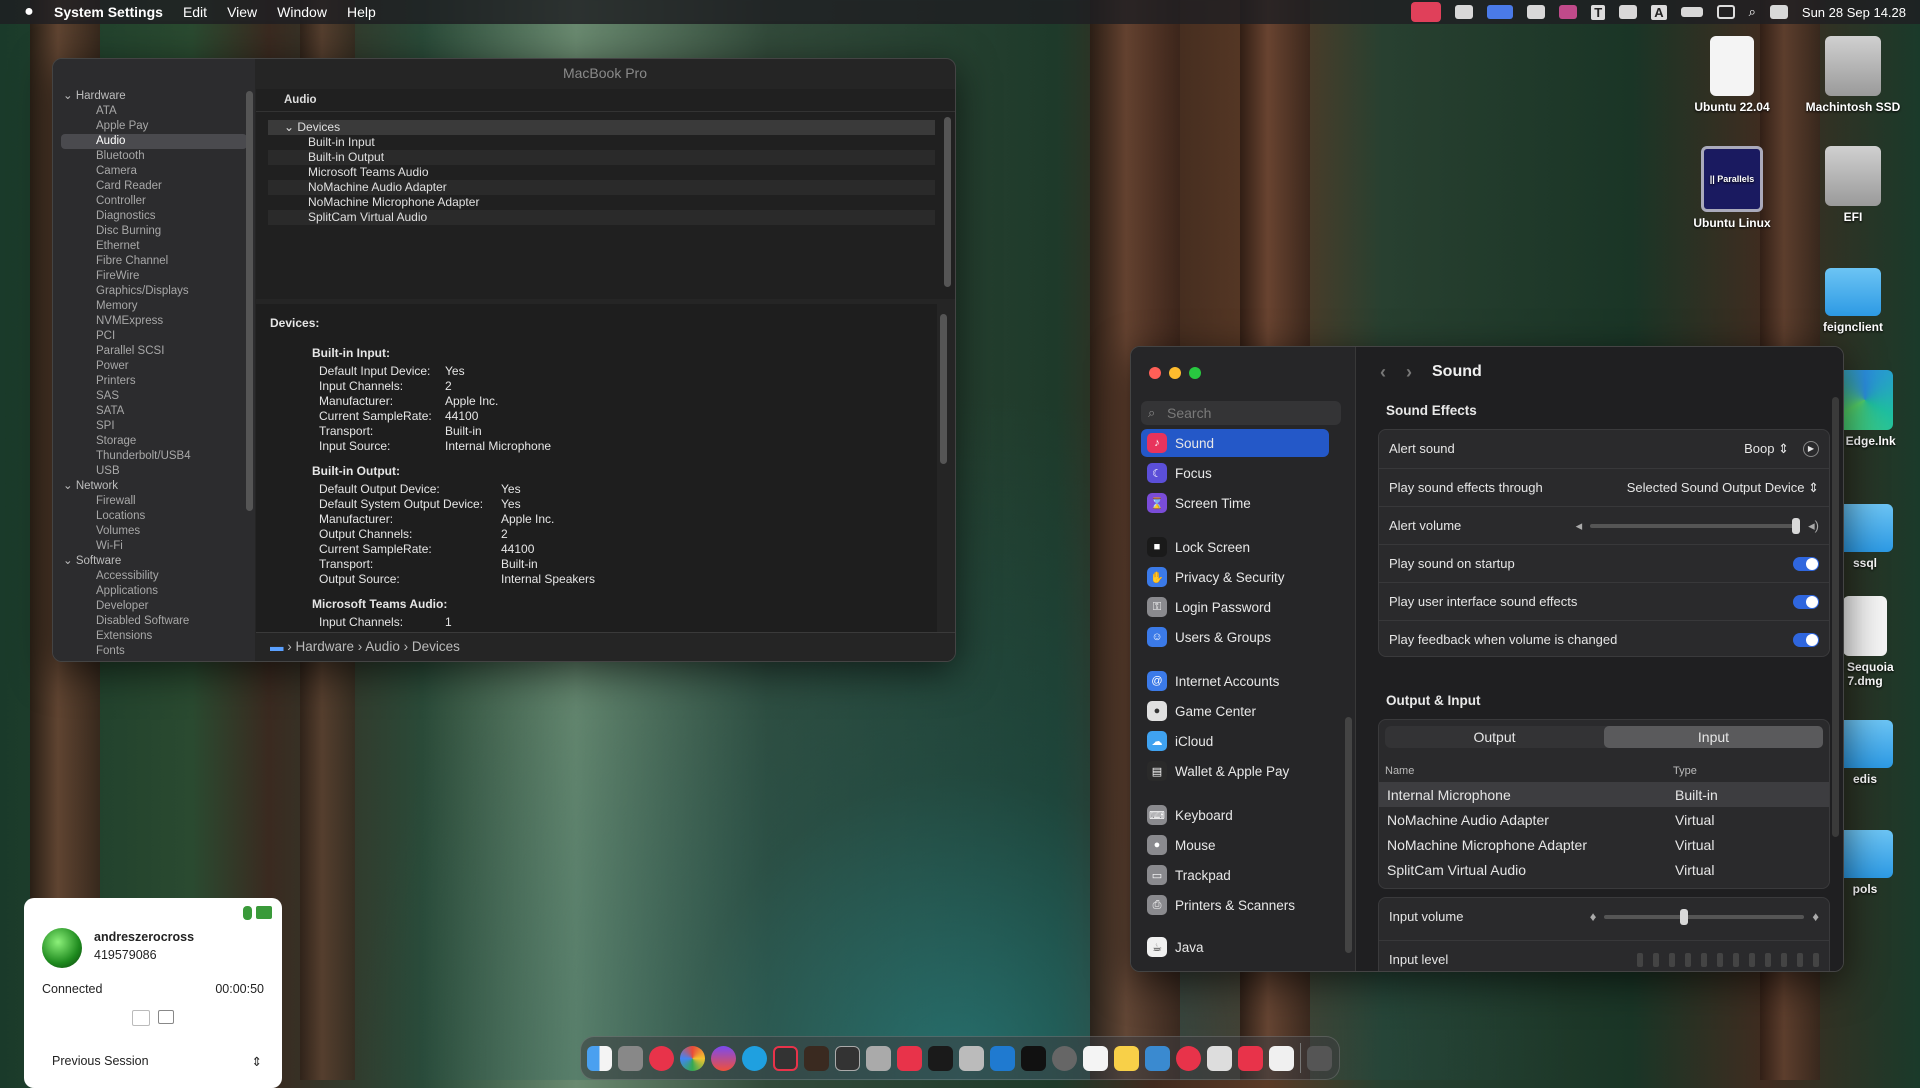 The width and height of the screenshot is (1920, 1088). What do you see at coordinates (1806, 639) in the screenshot?
I see `volume-feedback-toggle` at bounding box center [1806, 639].